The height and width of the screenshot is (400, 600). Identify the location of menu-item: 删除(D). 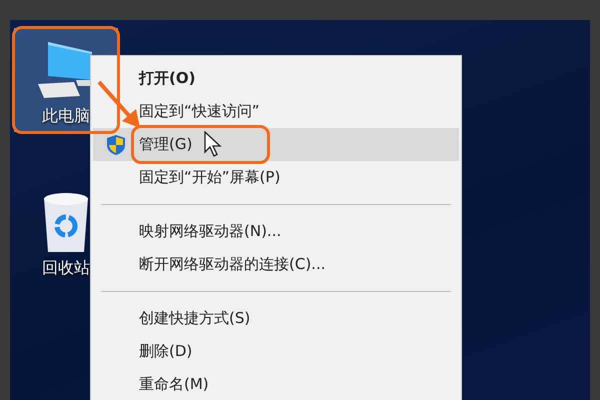
(276, 351).